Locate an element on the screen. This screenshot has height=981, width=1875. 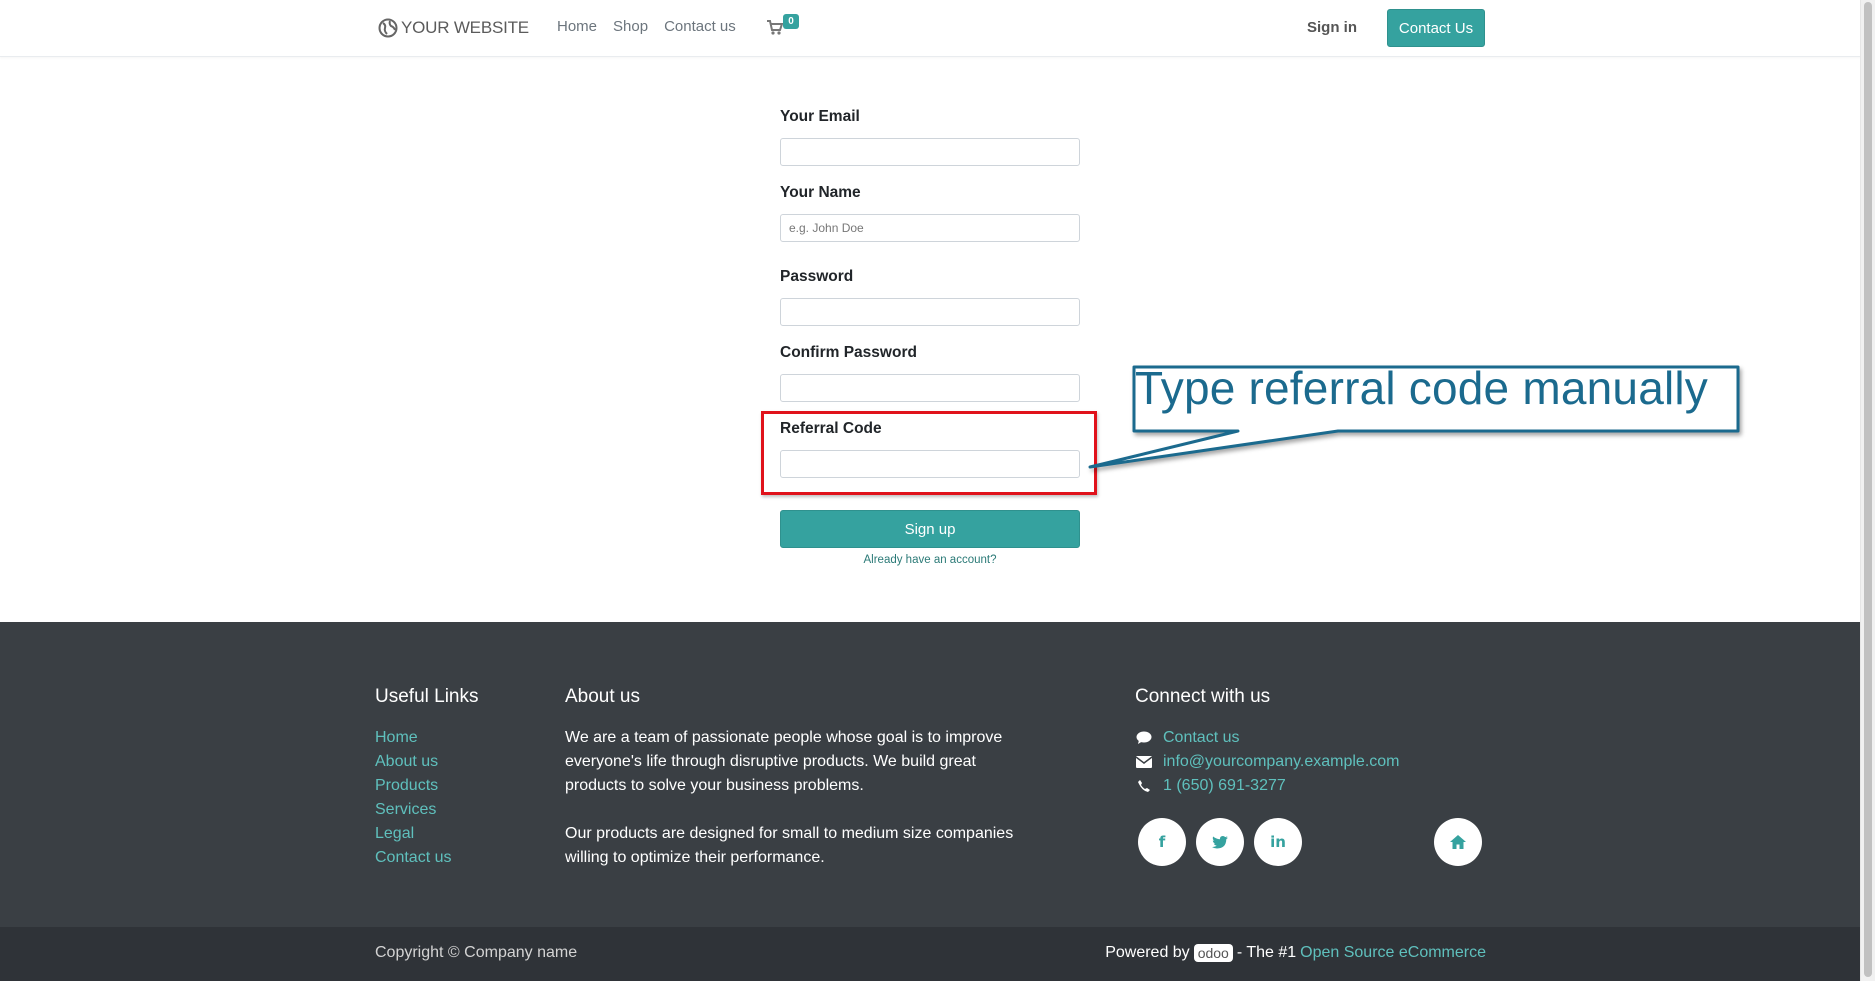
referral-highlight-box is located at coordinates (929, 453).